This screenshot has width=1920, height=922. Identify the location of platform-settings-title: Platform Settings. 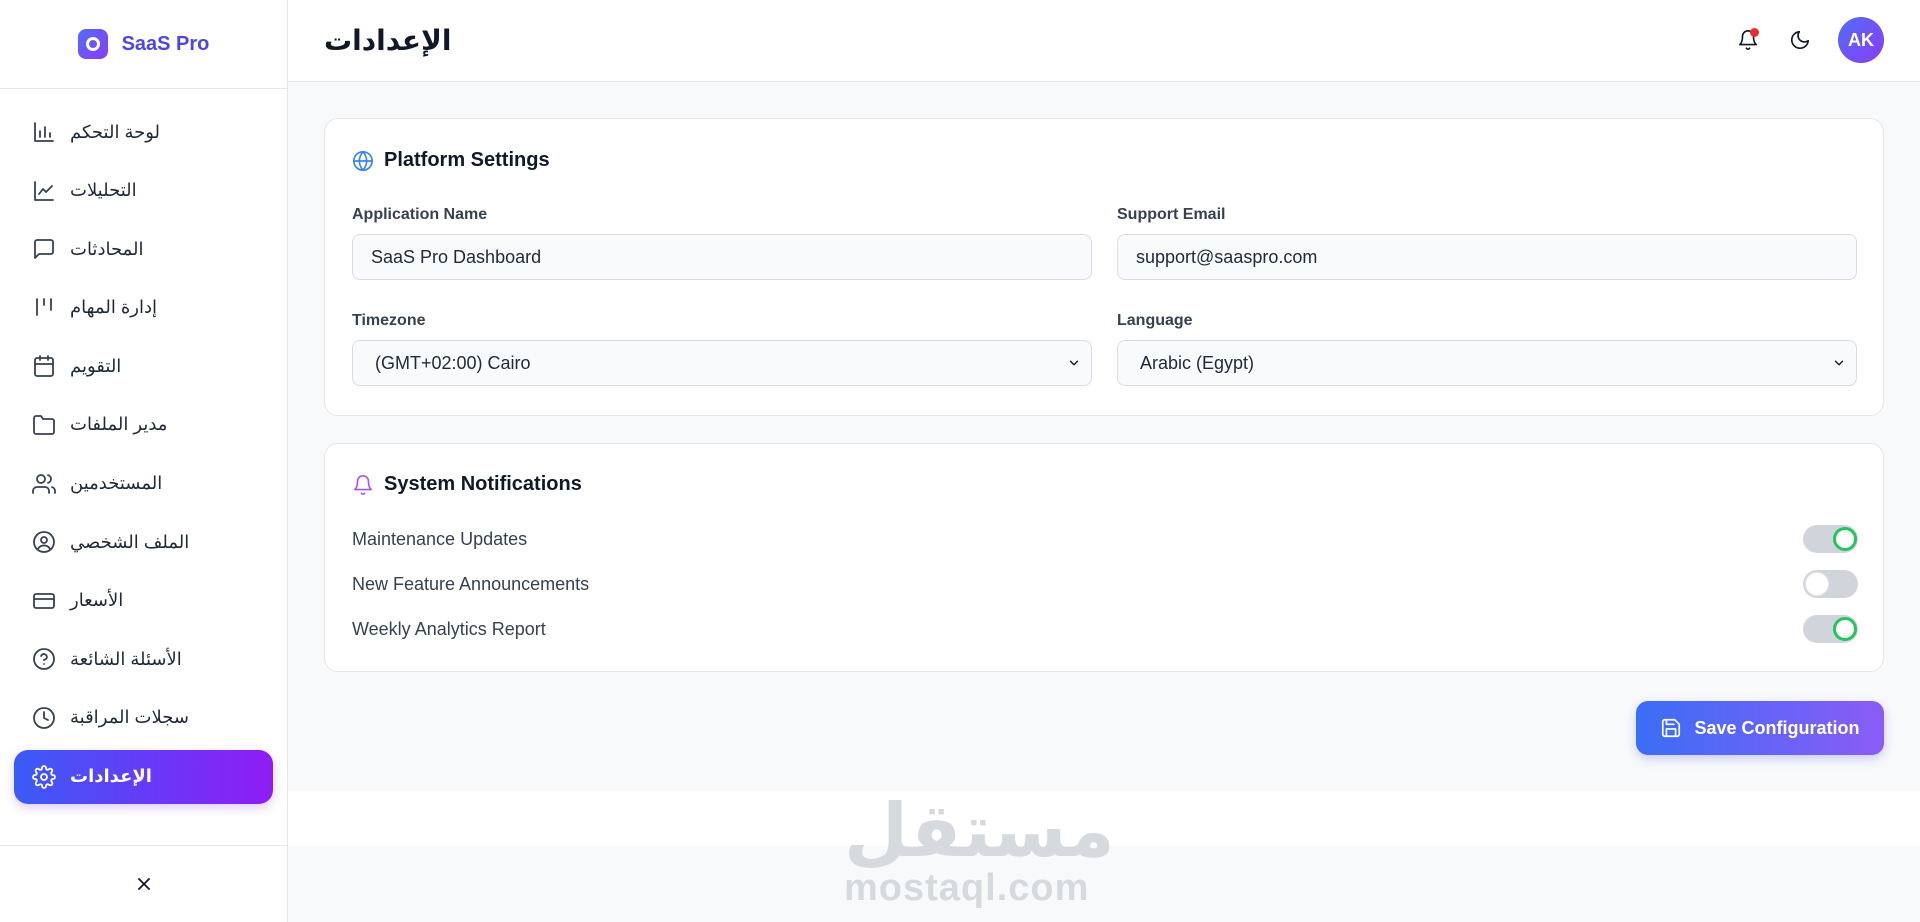
(467, 160).